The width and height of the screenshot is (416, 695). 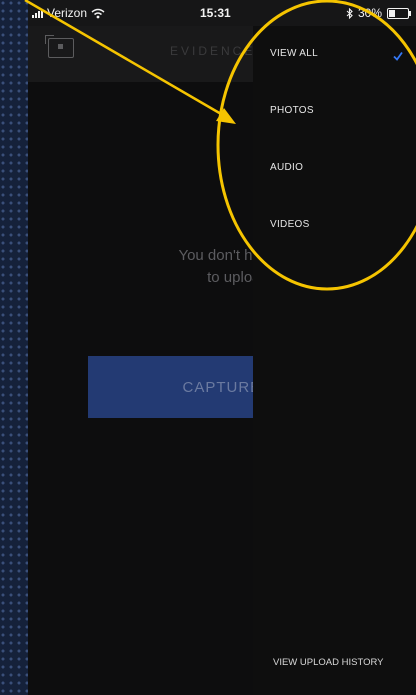 I want to click on bluetooth-icon, so click(x=349, y=13).